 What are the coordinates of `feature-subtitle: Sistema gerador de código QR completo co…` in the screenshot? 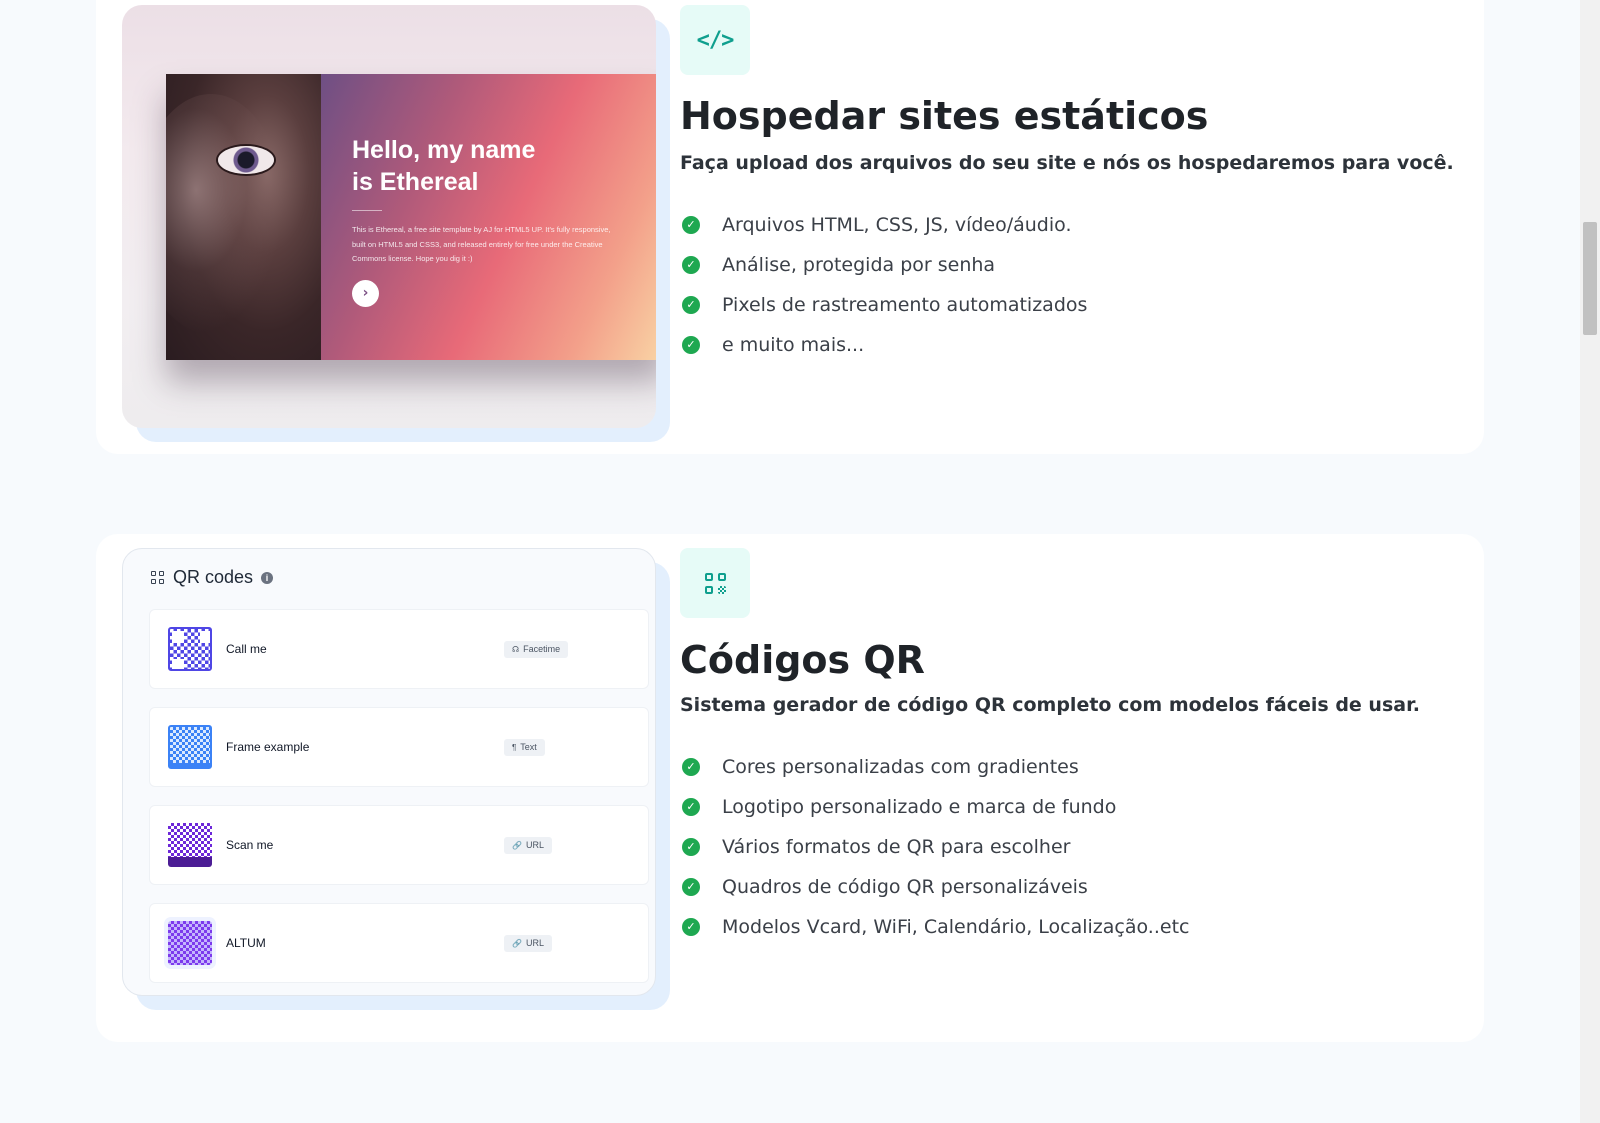 It's located at (1050, 705).